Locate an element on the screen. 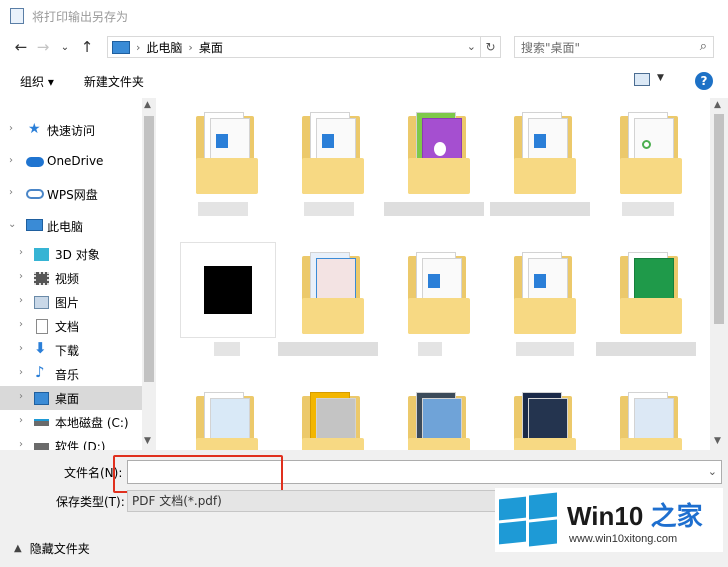 The image size is (728, 567). star-icon: ★ is located at coordinates (34, 129).